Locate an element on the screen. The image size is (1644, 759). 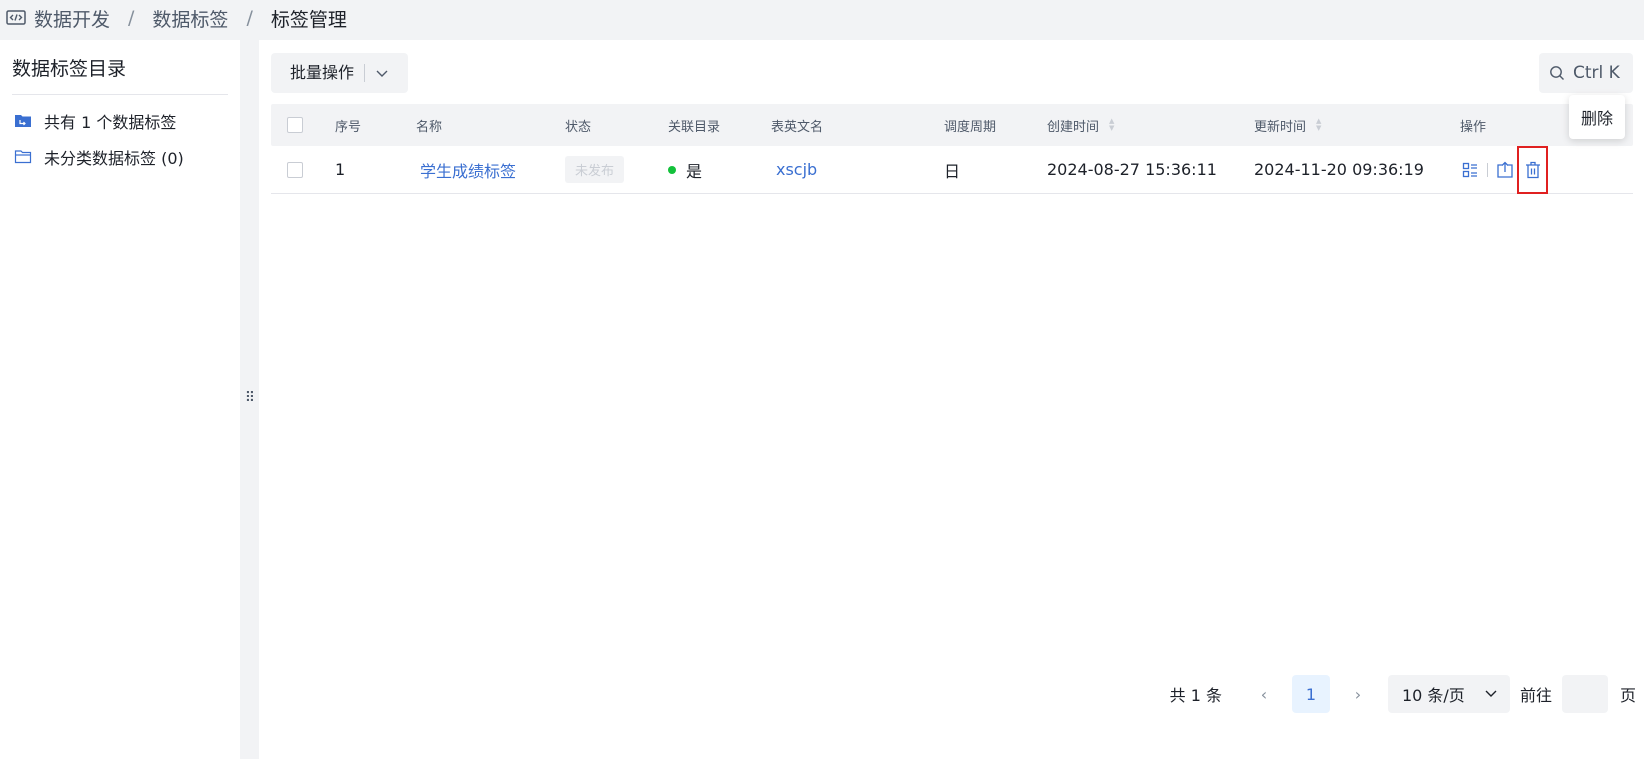
delete-button is located at coordinates (1532, 169).